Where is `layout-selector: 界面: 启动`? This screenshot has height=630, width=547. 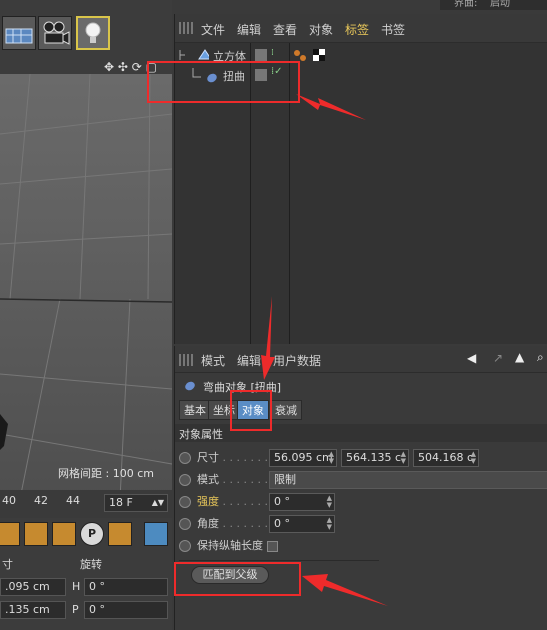 layout-selector: 界面: 启动 is located at coordinates (493, 5).